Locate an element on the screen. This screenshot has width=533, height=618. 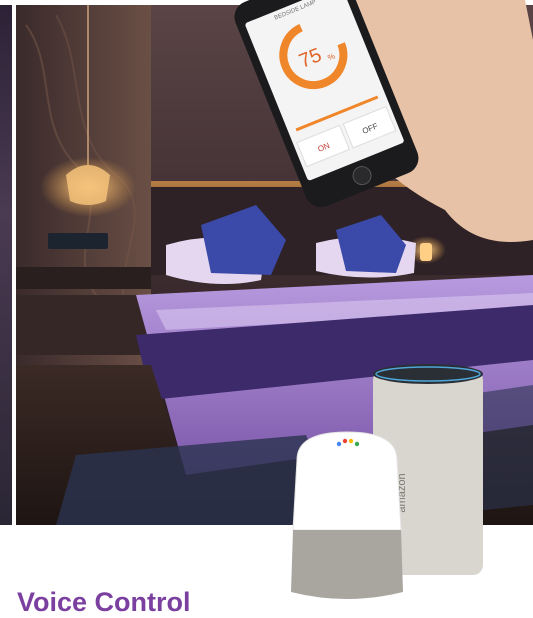
left-photo-edge is located at coordinates (6, 265).